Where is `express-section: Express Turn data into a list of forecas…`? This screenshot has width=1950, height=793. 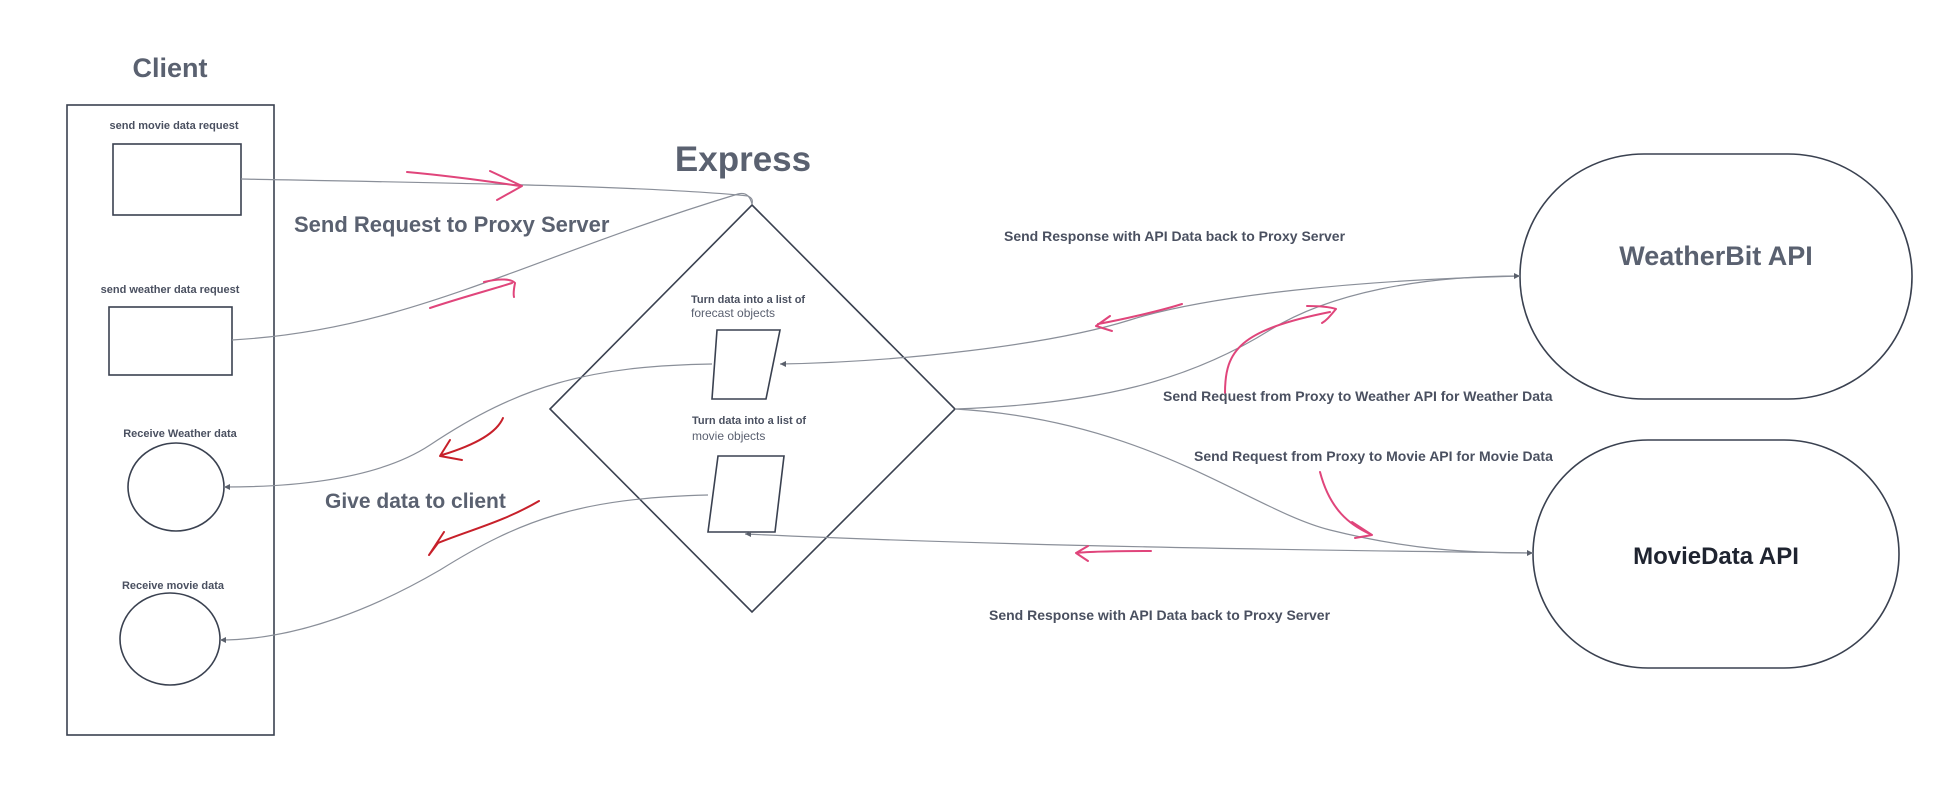 express-section: Express Turn data into a list of forecas… is located at coordinates (752, 377).